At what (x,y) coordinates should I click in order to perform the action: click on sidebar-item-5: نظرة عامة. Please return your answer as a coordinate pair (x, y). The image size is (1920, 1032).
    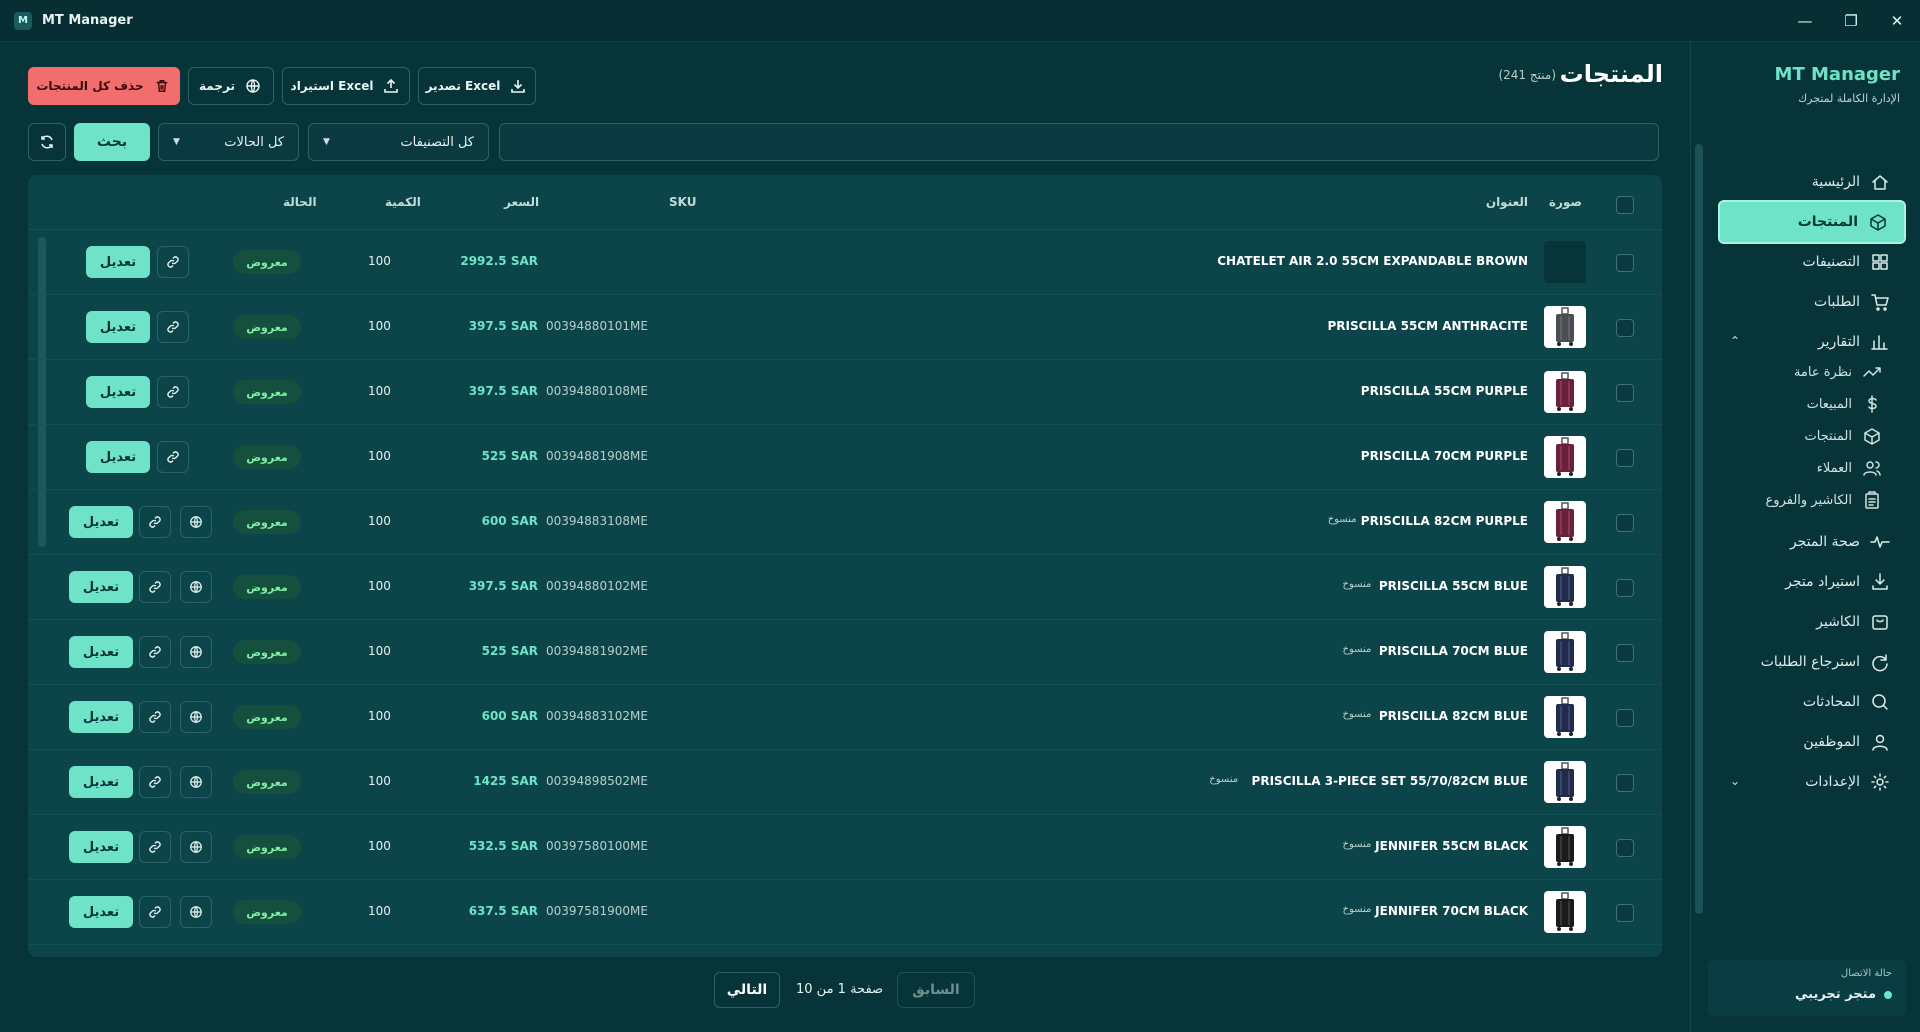
    Looking at the image, I should click on (1838, 372).